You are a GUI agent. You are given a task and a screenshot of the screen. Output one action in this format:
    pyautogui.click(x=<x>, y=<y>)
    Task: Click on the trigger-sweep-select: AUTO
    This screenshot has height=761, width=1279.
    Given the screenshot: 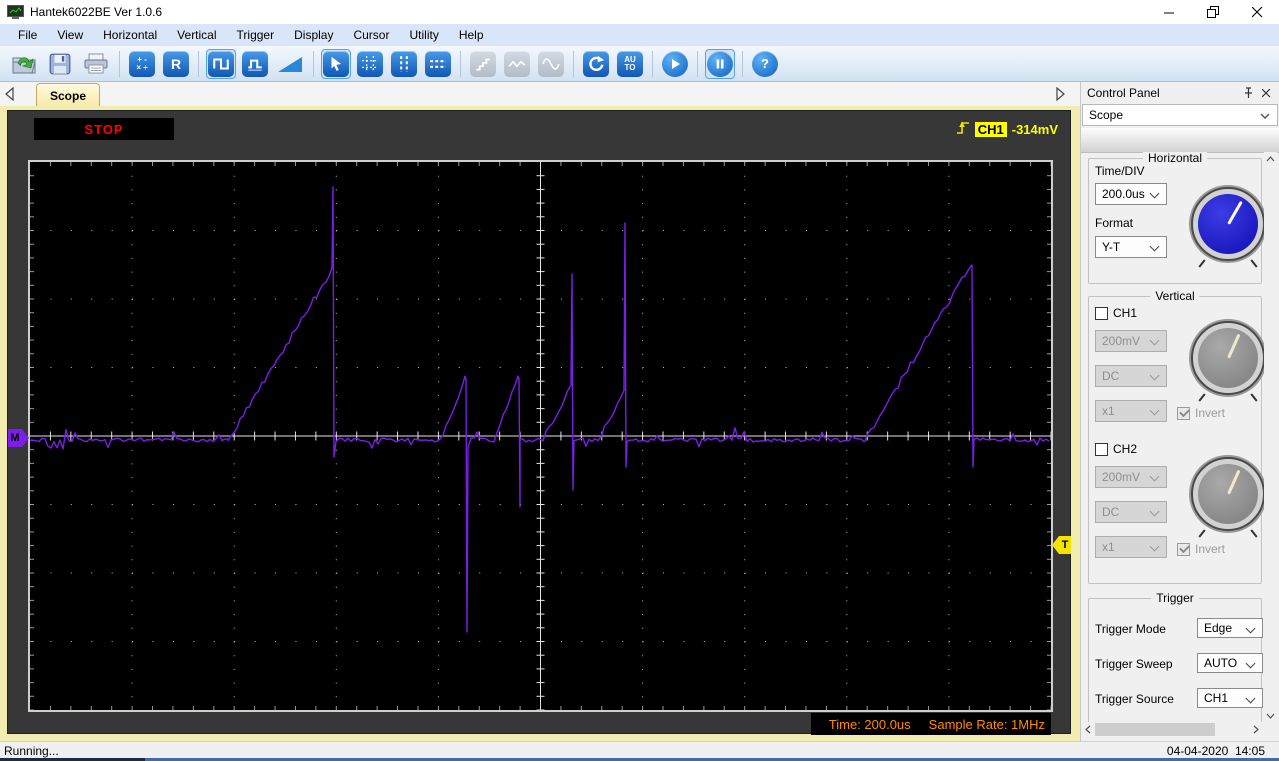 What is the action you would take?
    pyautogui.click(x=1230, y=663)
    